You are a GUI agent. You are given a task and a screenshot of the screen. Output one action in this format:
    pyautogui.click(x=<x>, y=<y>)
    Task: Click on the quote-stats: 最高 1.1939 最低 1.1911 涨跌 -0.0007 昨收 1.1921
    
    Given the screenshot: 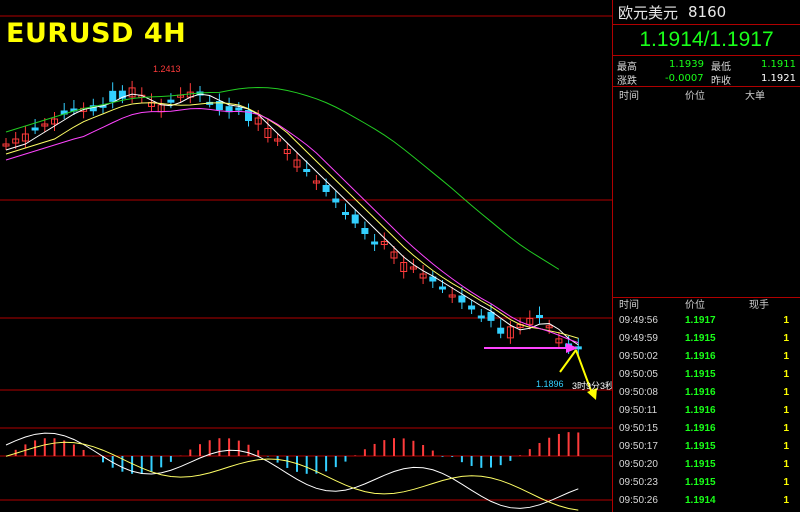 What is the action you would take?
    pyautogui.click(x=706, y=71)
    